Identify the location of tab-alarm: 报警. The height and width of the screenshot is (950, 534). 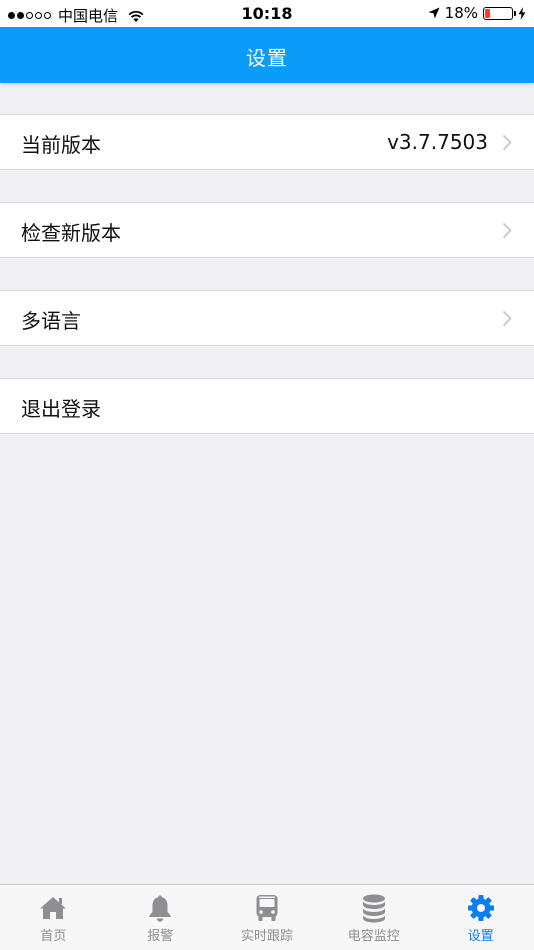
(160, 917).